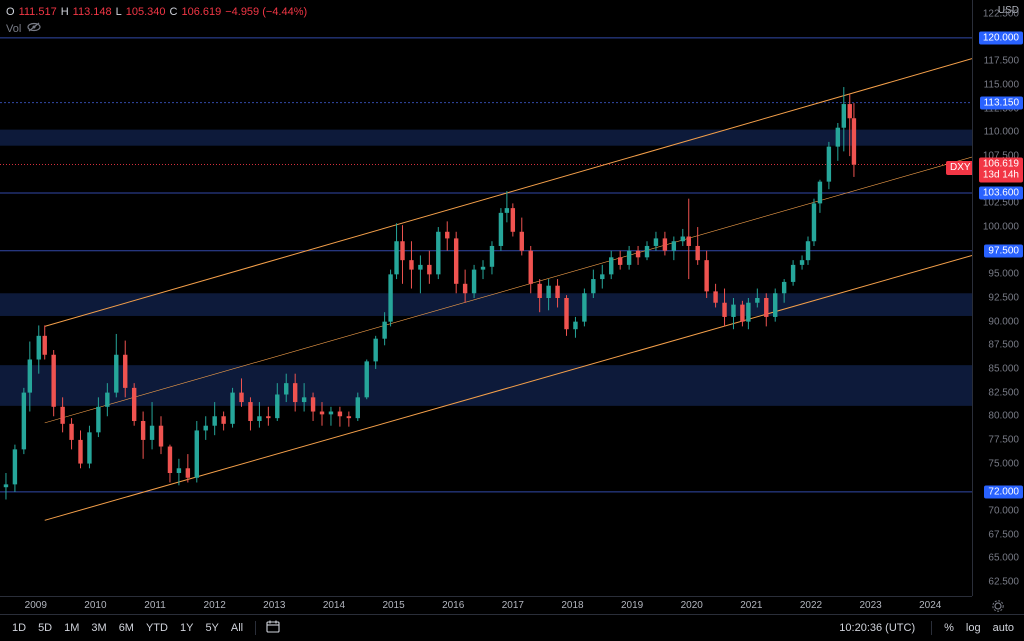 Image resolution: width=1024 pixels, height=641 pixels. What do you see at coordinates (973, 628) in the screenshot?
I see `log-toggle: log` at bounding box center [973, 628].